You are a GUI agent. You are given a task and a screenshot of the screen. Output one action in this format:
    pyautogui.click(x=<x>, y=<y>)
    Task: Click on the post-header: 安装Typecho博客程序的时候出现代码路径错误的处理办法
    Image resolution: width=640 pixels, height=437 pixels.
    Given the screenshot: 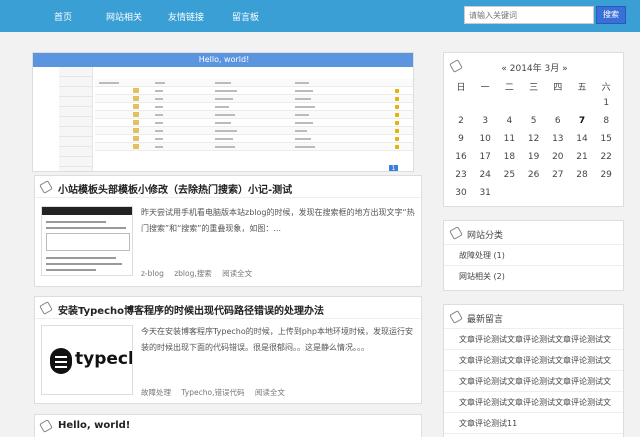 What is the action you would take?
    pyautogui.click(x=228, y=308)
    